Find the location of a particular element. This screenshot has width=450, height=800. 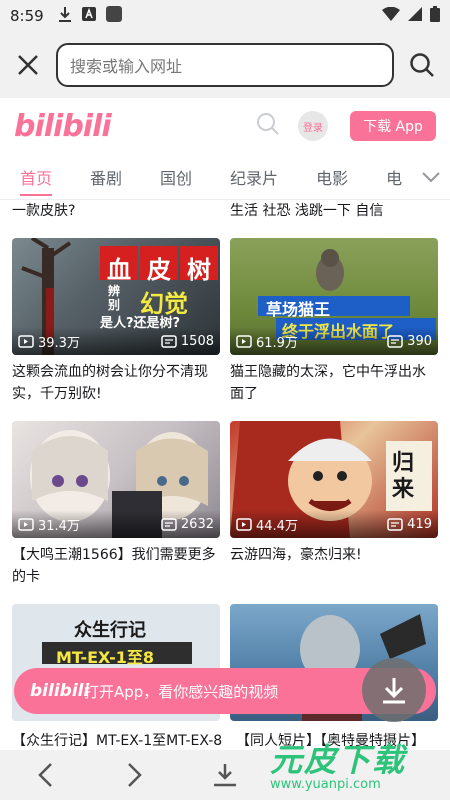

signal-icon is located at coordinates (415, 16).